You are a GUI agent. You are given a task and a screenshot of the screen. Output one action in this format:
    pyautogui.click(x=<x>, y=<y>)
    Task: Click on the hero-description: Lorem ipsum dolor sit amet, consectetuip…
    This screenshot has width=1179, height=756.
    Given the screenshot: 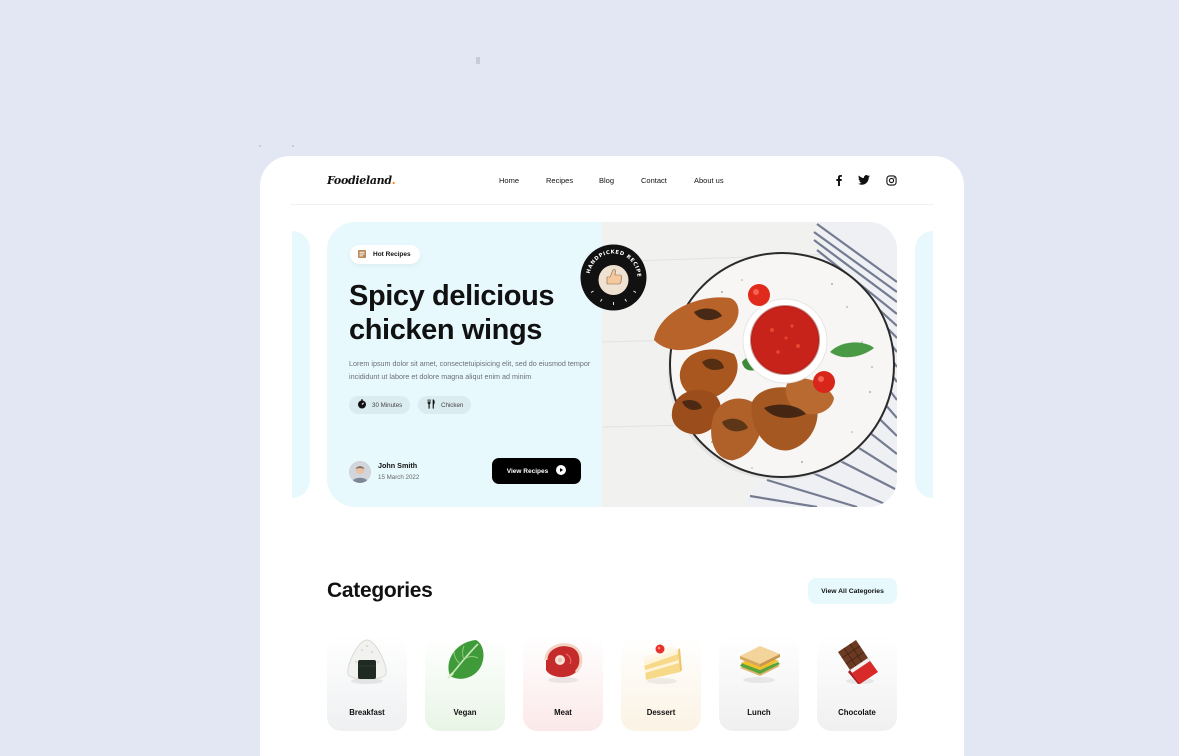 What is the action you would take?
    pyautogui.click(x=470, y=370)
    